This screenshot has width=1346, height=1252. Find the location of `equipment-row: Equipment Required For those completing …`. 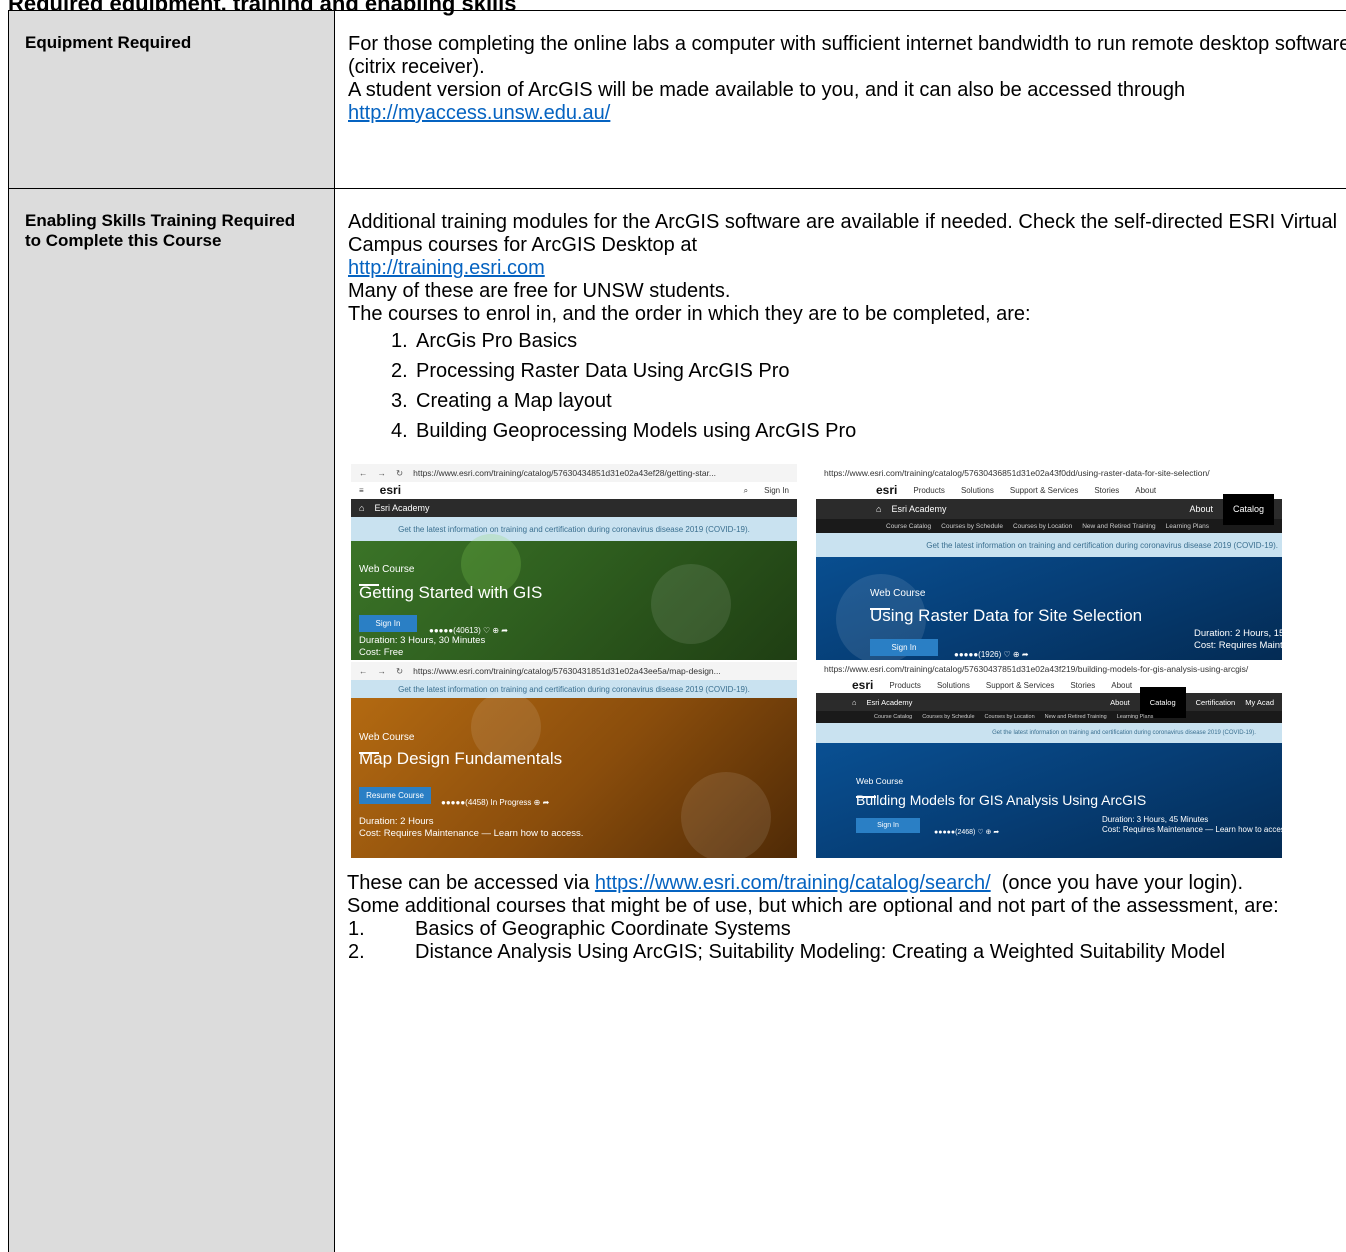

equipment-row: Equipment Required For those completing … is located at coordinates (677, 99).